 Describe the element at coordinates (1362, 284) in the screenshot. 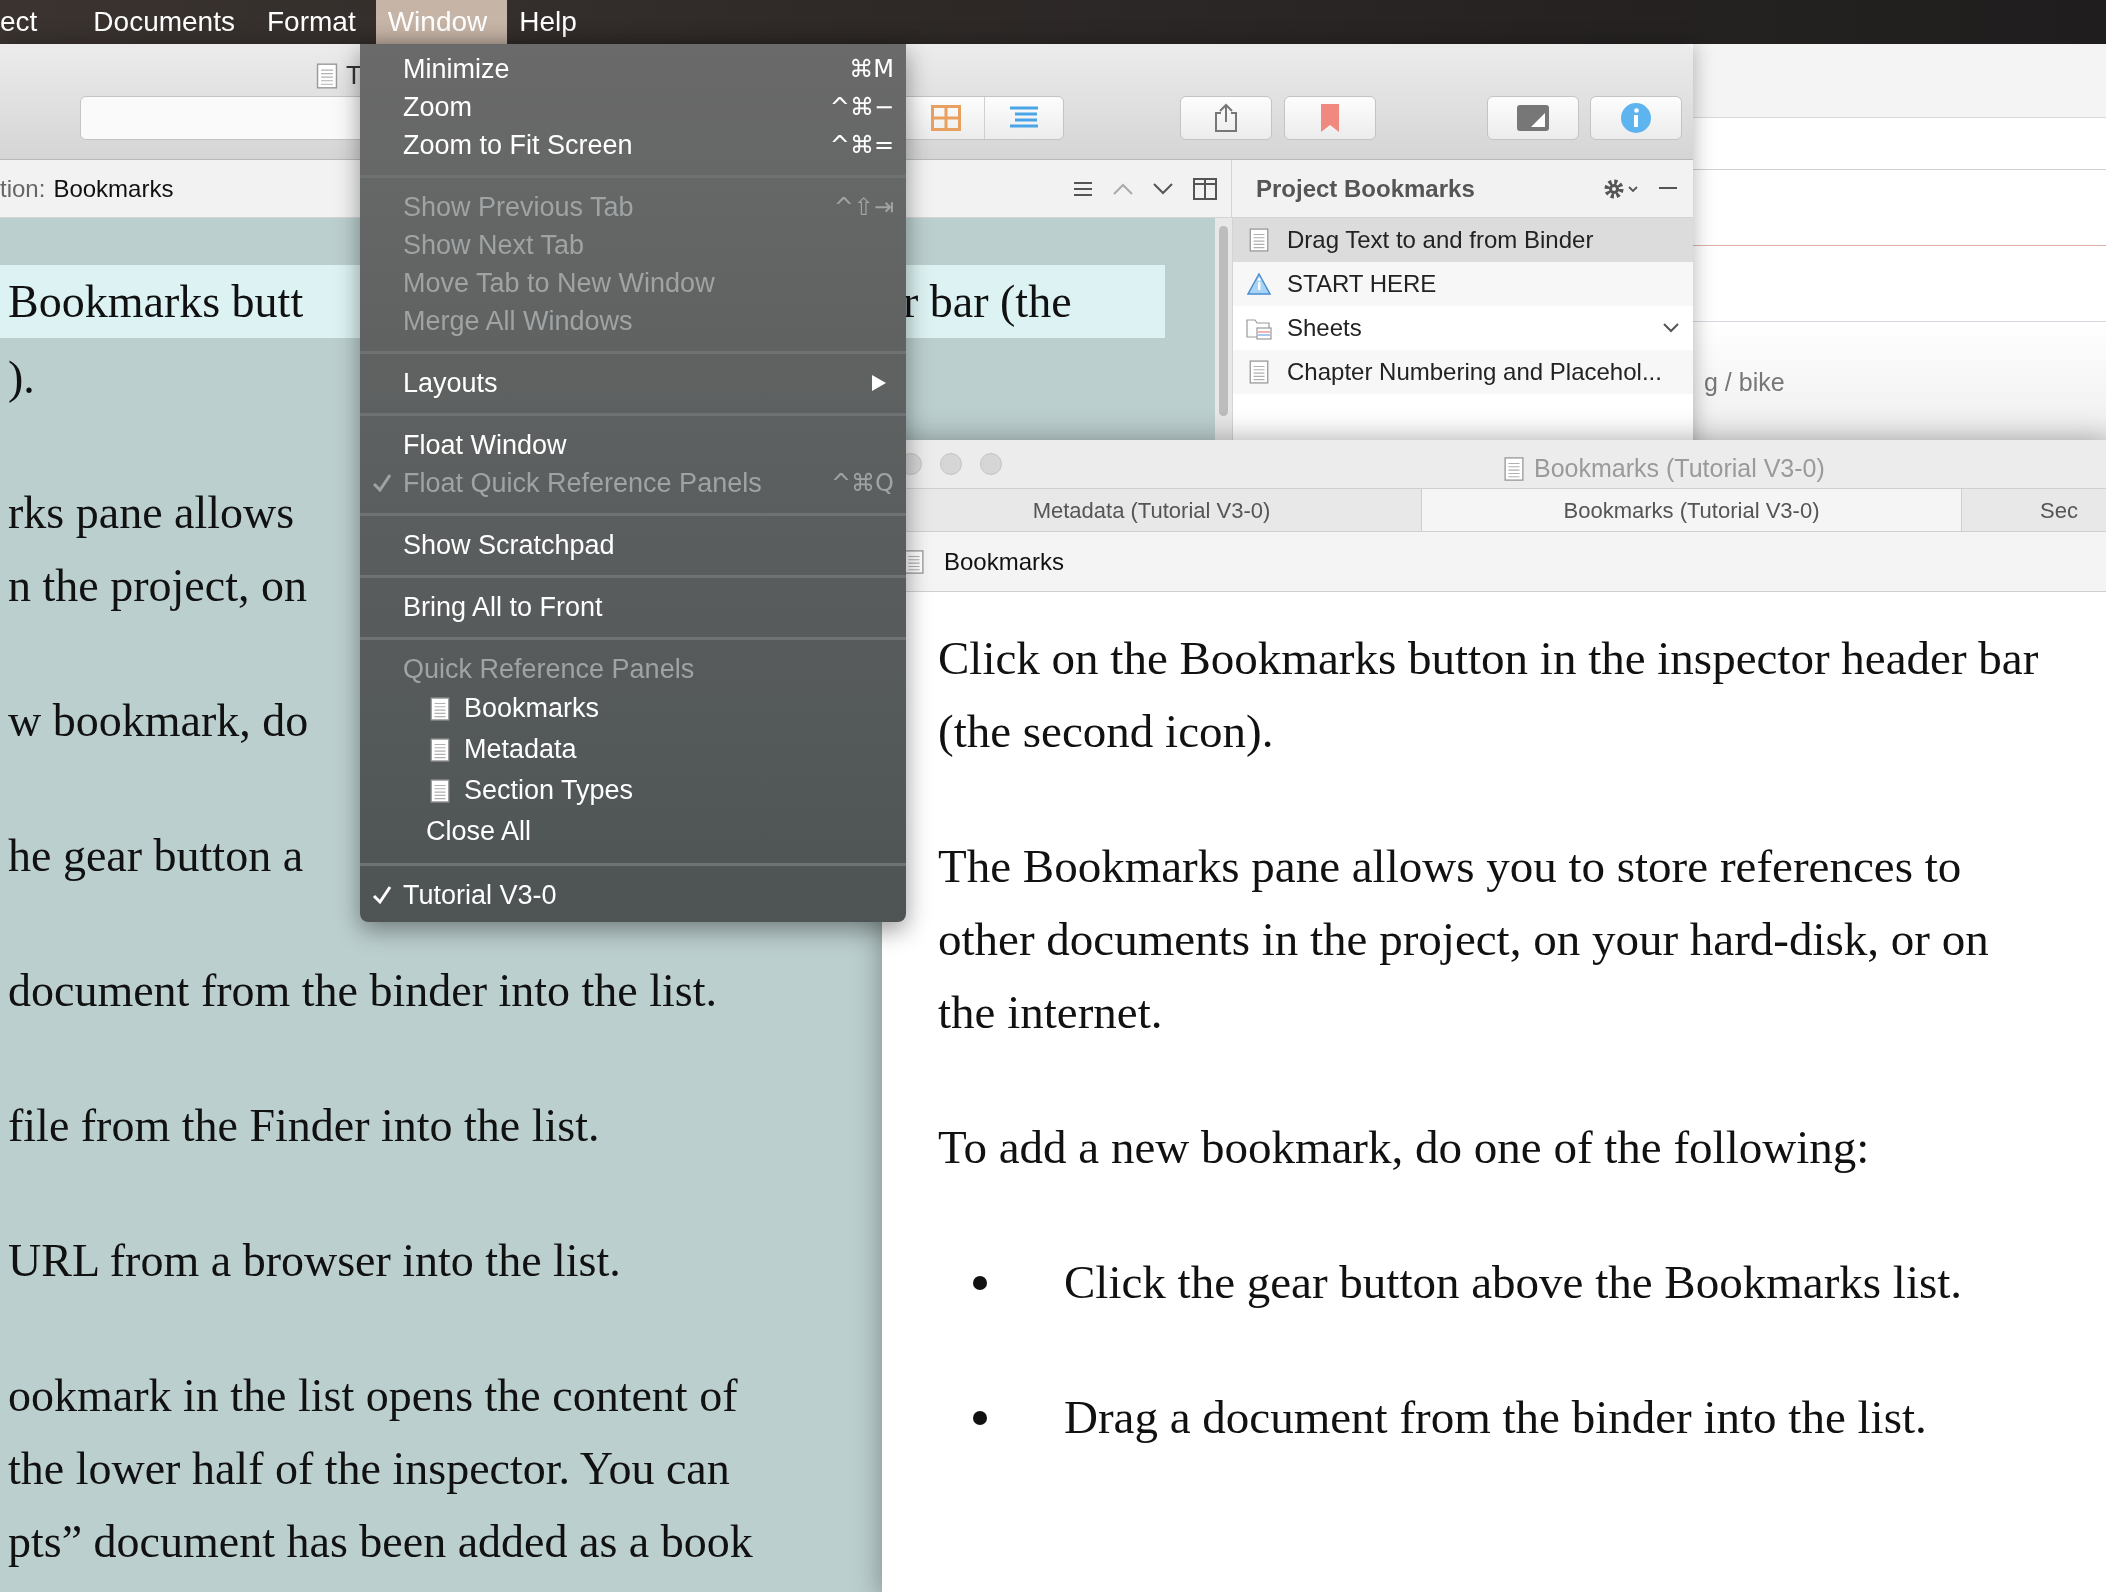

I see `bookmark-label: START HERE` at that location.